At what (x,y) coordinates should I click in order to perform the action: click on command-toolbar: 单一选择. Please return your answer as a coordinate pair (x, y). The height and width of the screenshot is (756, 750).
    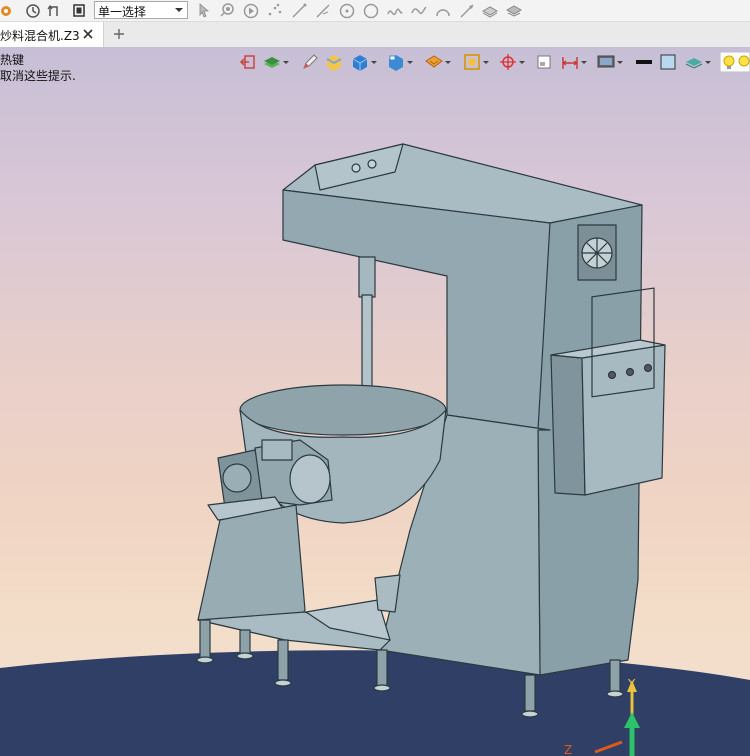
    Looking at the image, I should click on (375, 11).